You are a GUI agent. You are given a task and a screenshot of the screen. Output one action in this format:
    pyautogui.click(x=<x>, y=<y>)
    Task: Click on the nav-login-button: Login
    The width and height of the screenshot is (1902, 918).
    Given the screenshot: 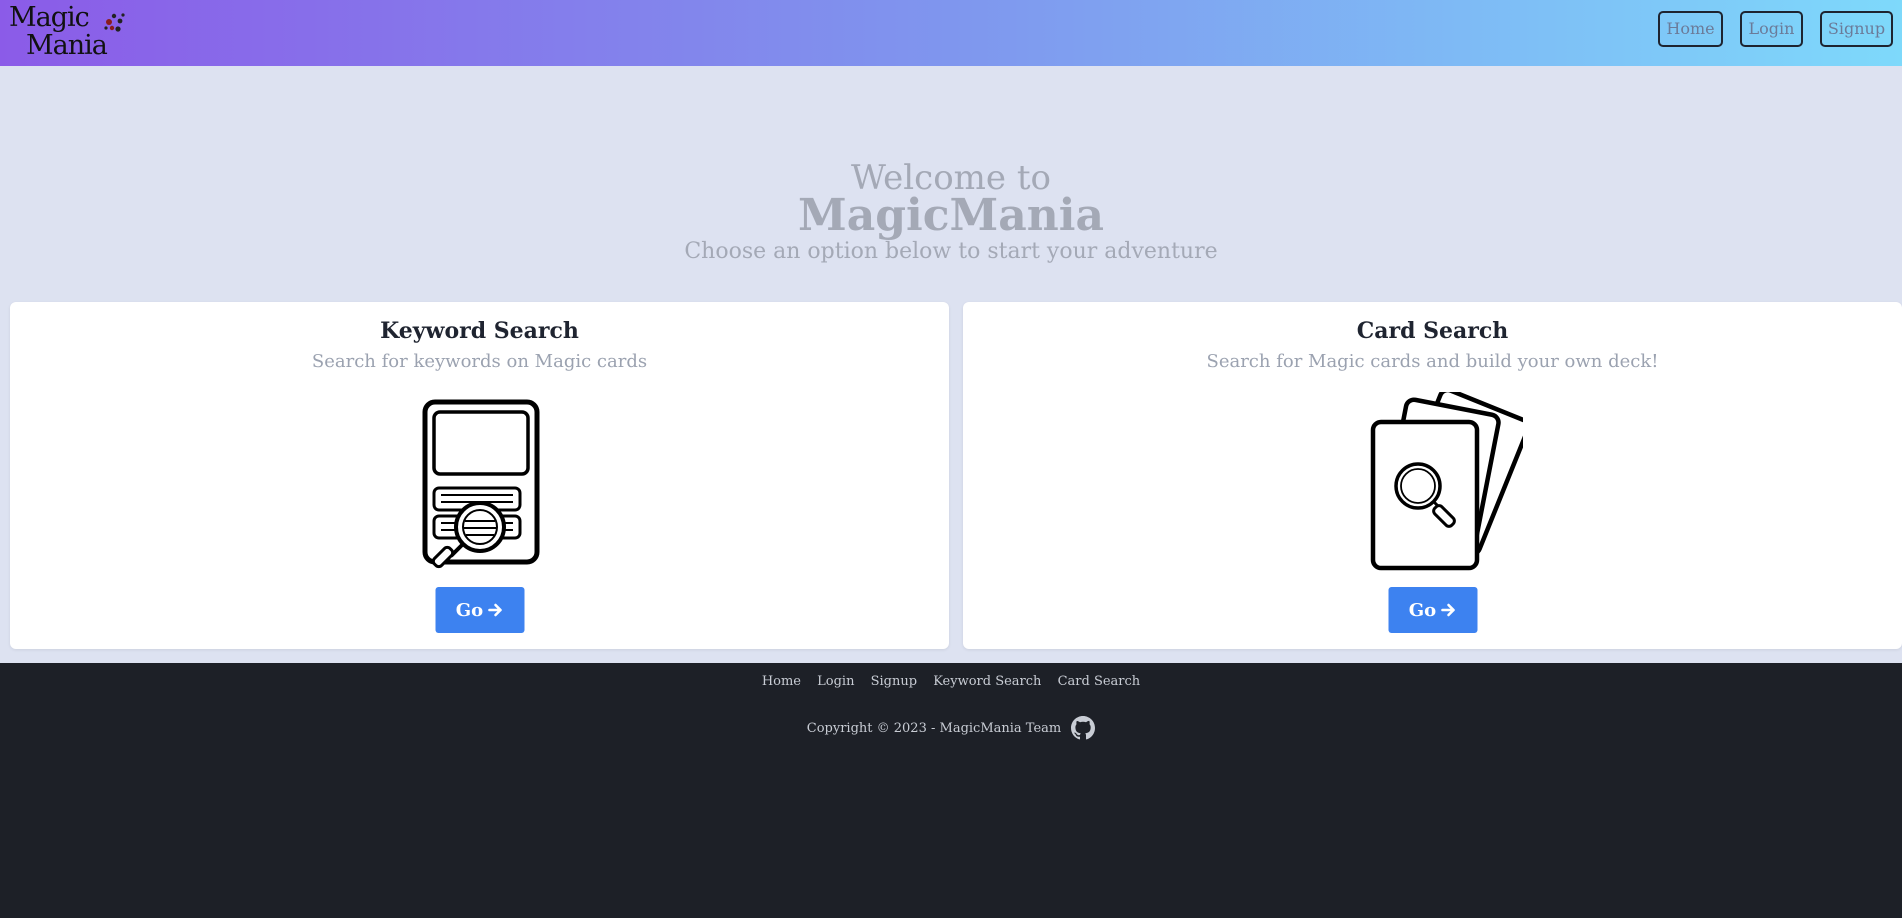 What is the action you would take?
    pyautogui.click(x=1771, y=29)
    